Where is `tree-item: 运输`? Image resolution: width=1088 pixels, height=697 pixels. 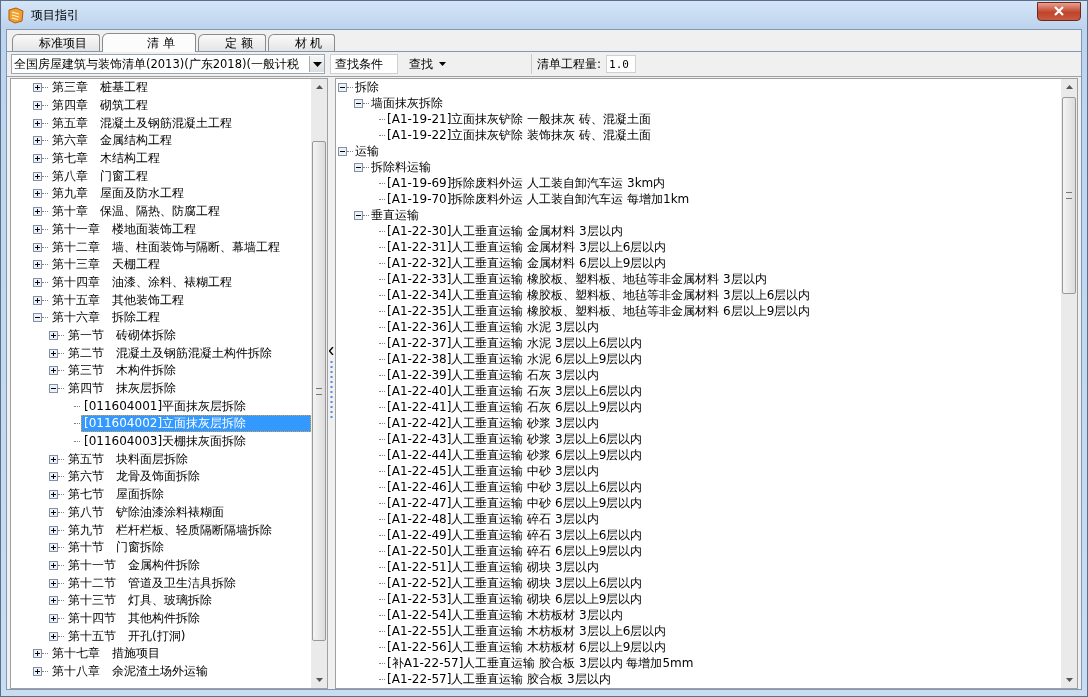 tree-item: 运输 is located at coordinates (367, 151).